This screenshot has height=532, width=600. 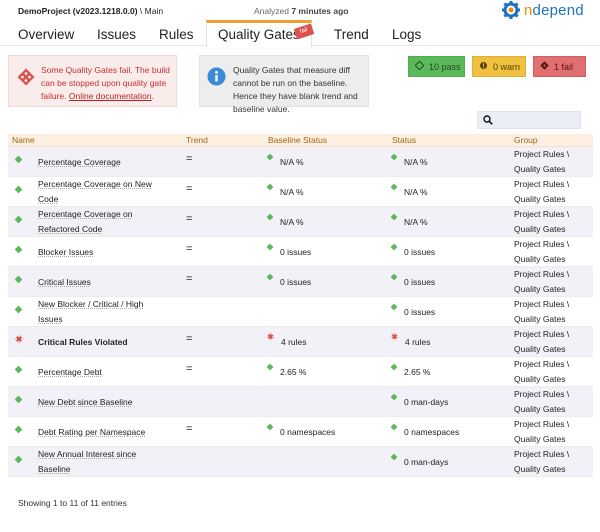 What do you see at coordinates (394, 338) in the screenshot?
I see `status-fail-icon` at bounding box center [394, 338].